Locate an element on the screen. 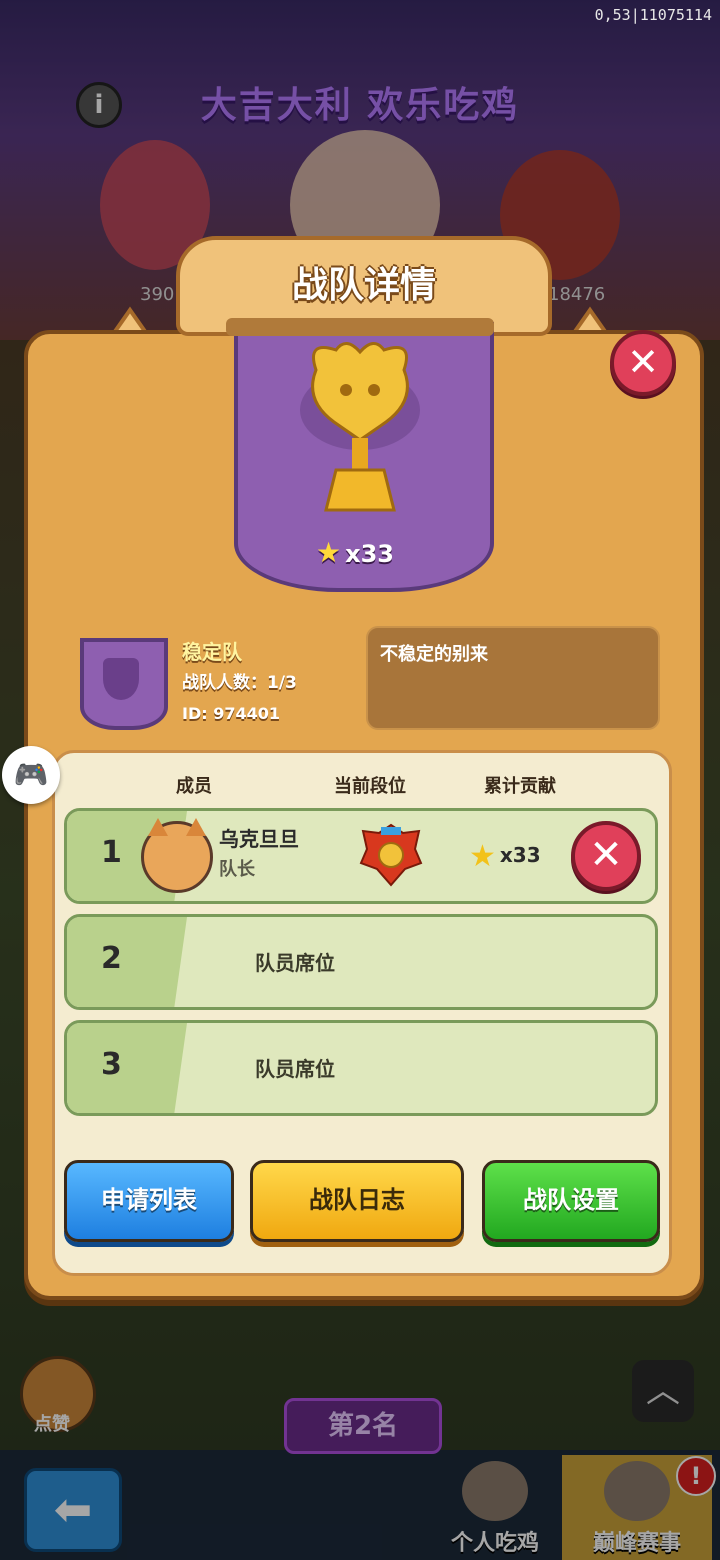 This screenshot has height=1560, width=720. team-log-button: 战队日志 is located at coordinates (357, 1201).